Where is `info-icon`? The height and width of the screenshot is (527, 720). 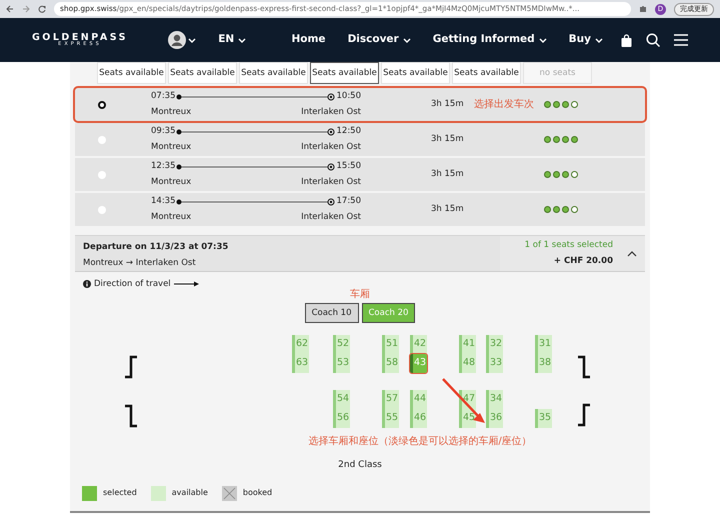 info-icon is located at coordinates (87, 284).